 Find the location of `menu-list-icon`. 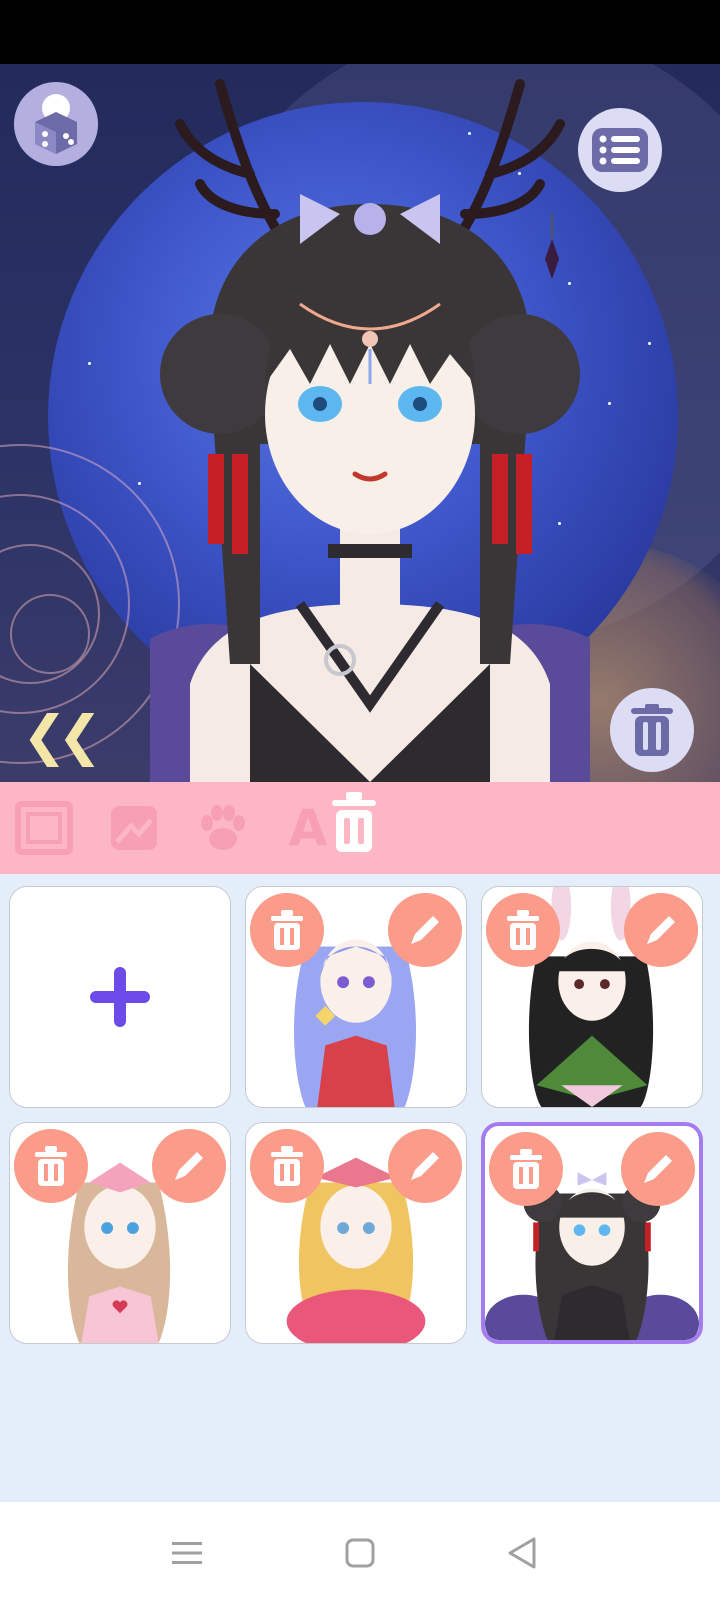

menu-list-icon is located at coordinates (620, 150).